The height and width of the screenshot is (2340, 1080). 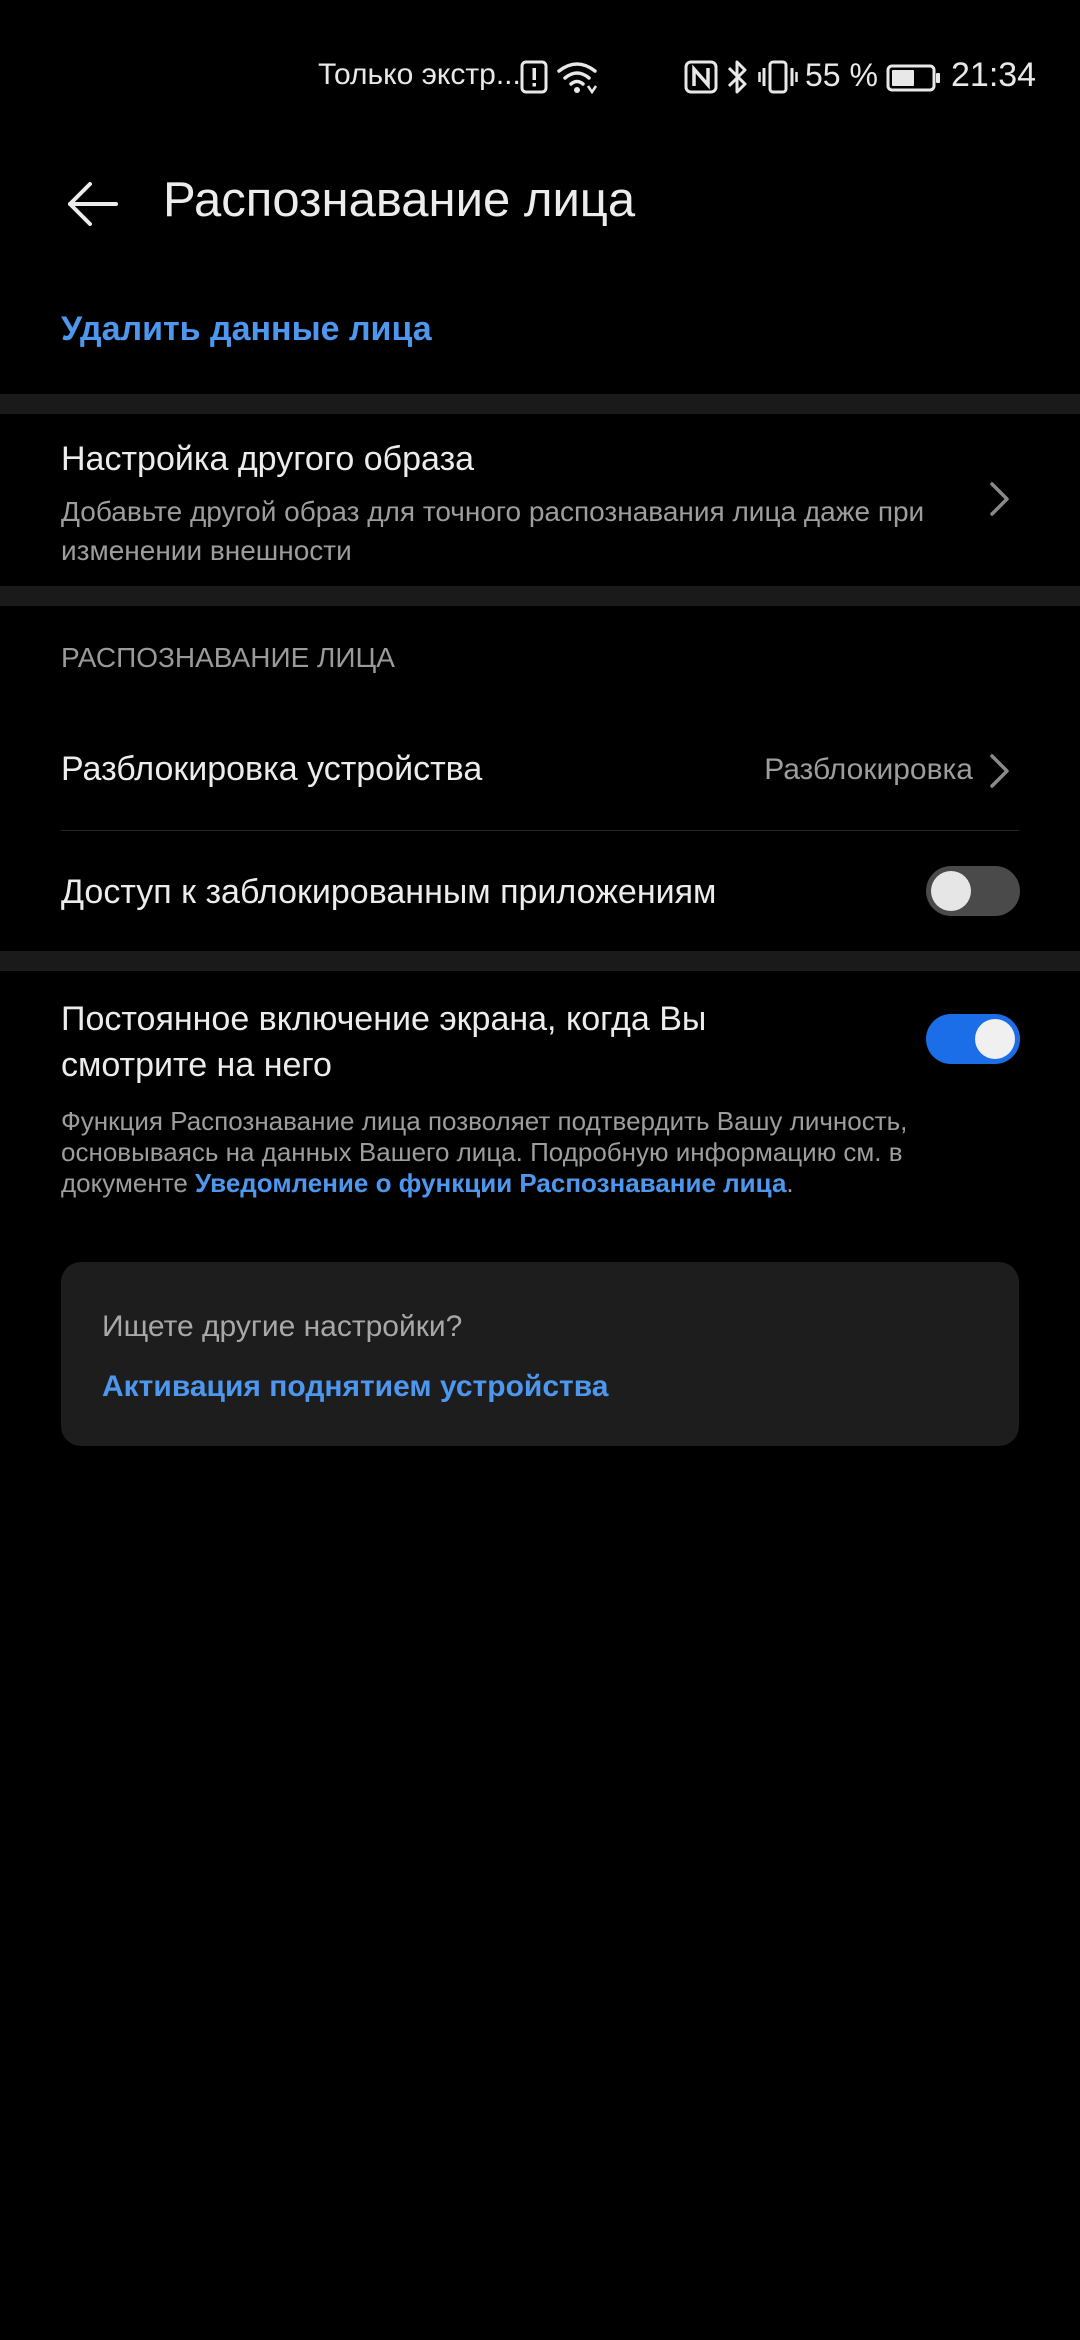 I want to click on other-settings-title: Ищете другие настройки?, so click(x=282, y=1326).